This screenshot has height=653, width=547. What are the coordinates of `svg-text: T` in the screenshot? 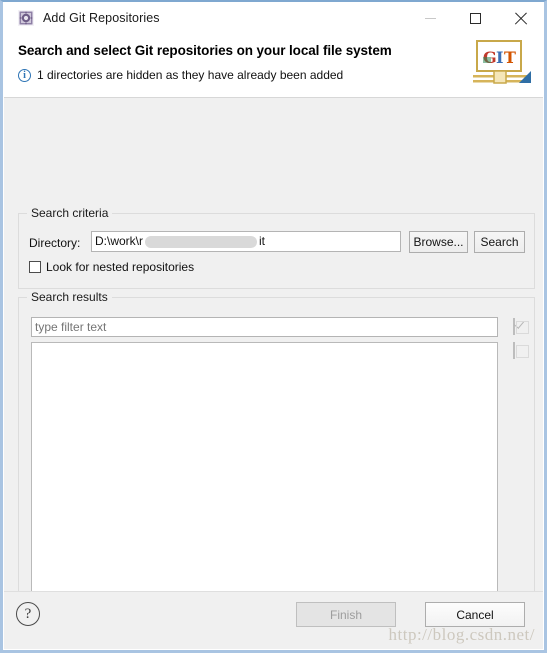 It's located at (510, 57).